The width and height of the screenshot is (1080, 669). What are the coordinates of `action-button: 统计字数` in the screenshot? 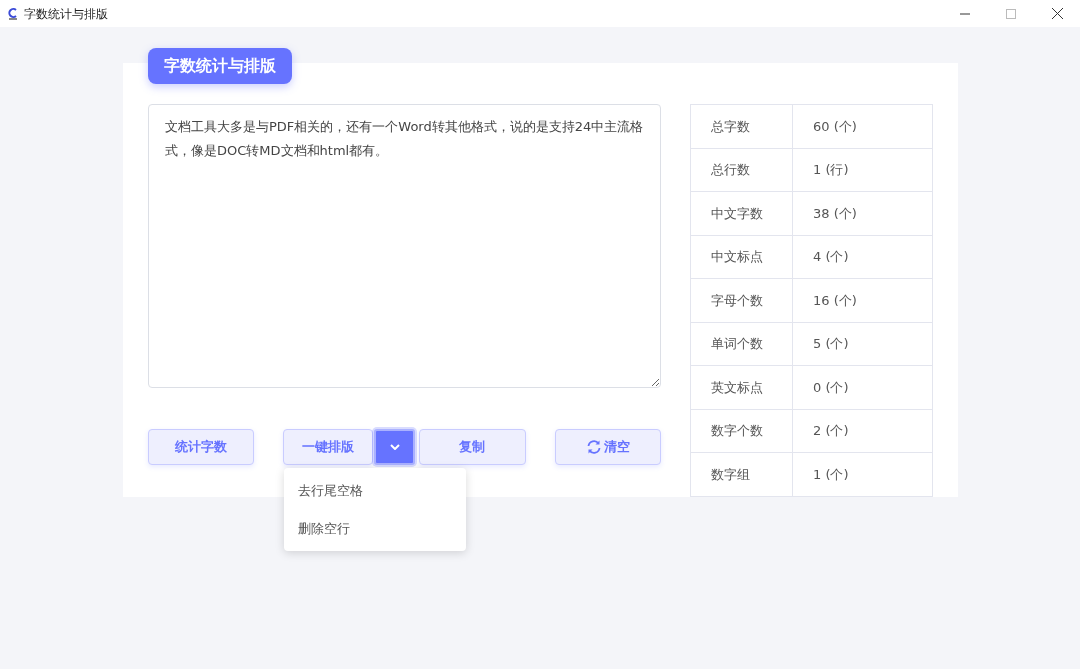 It's located at (201, 447).